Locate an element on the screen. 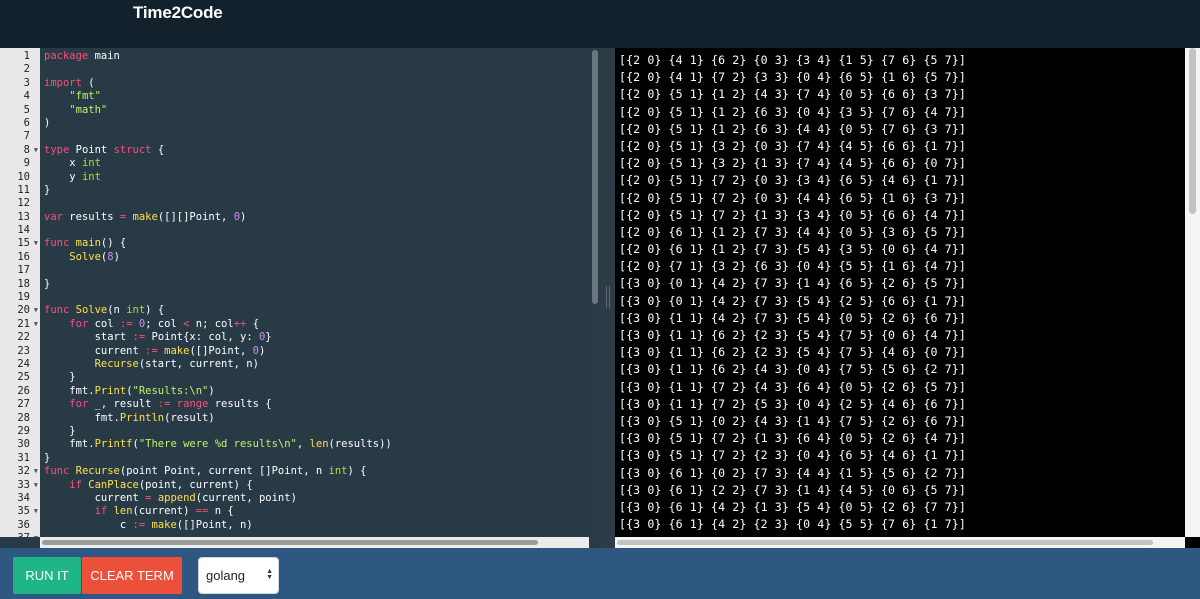  code-line: current := make([]Point, 0) is located at coordinates (314, 351).